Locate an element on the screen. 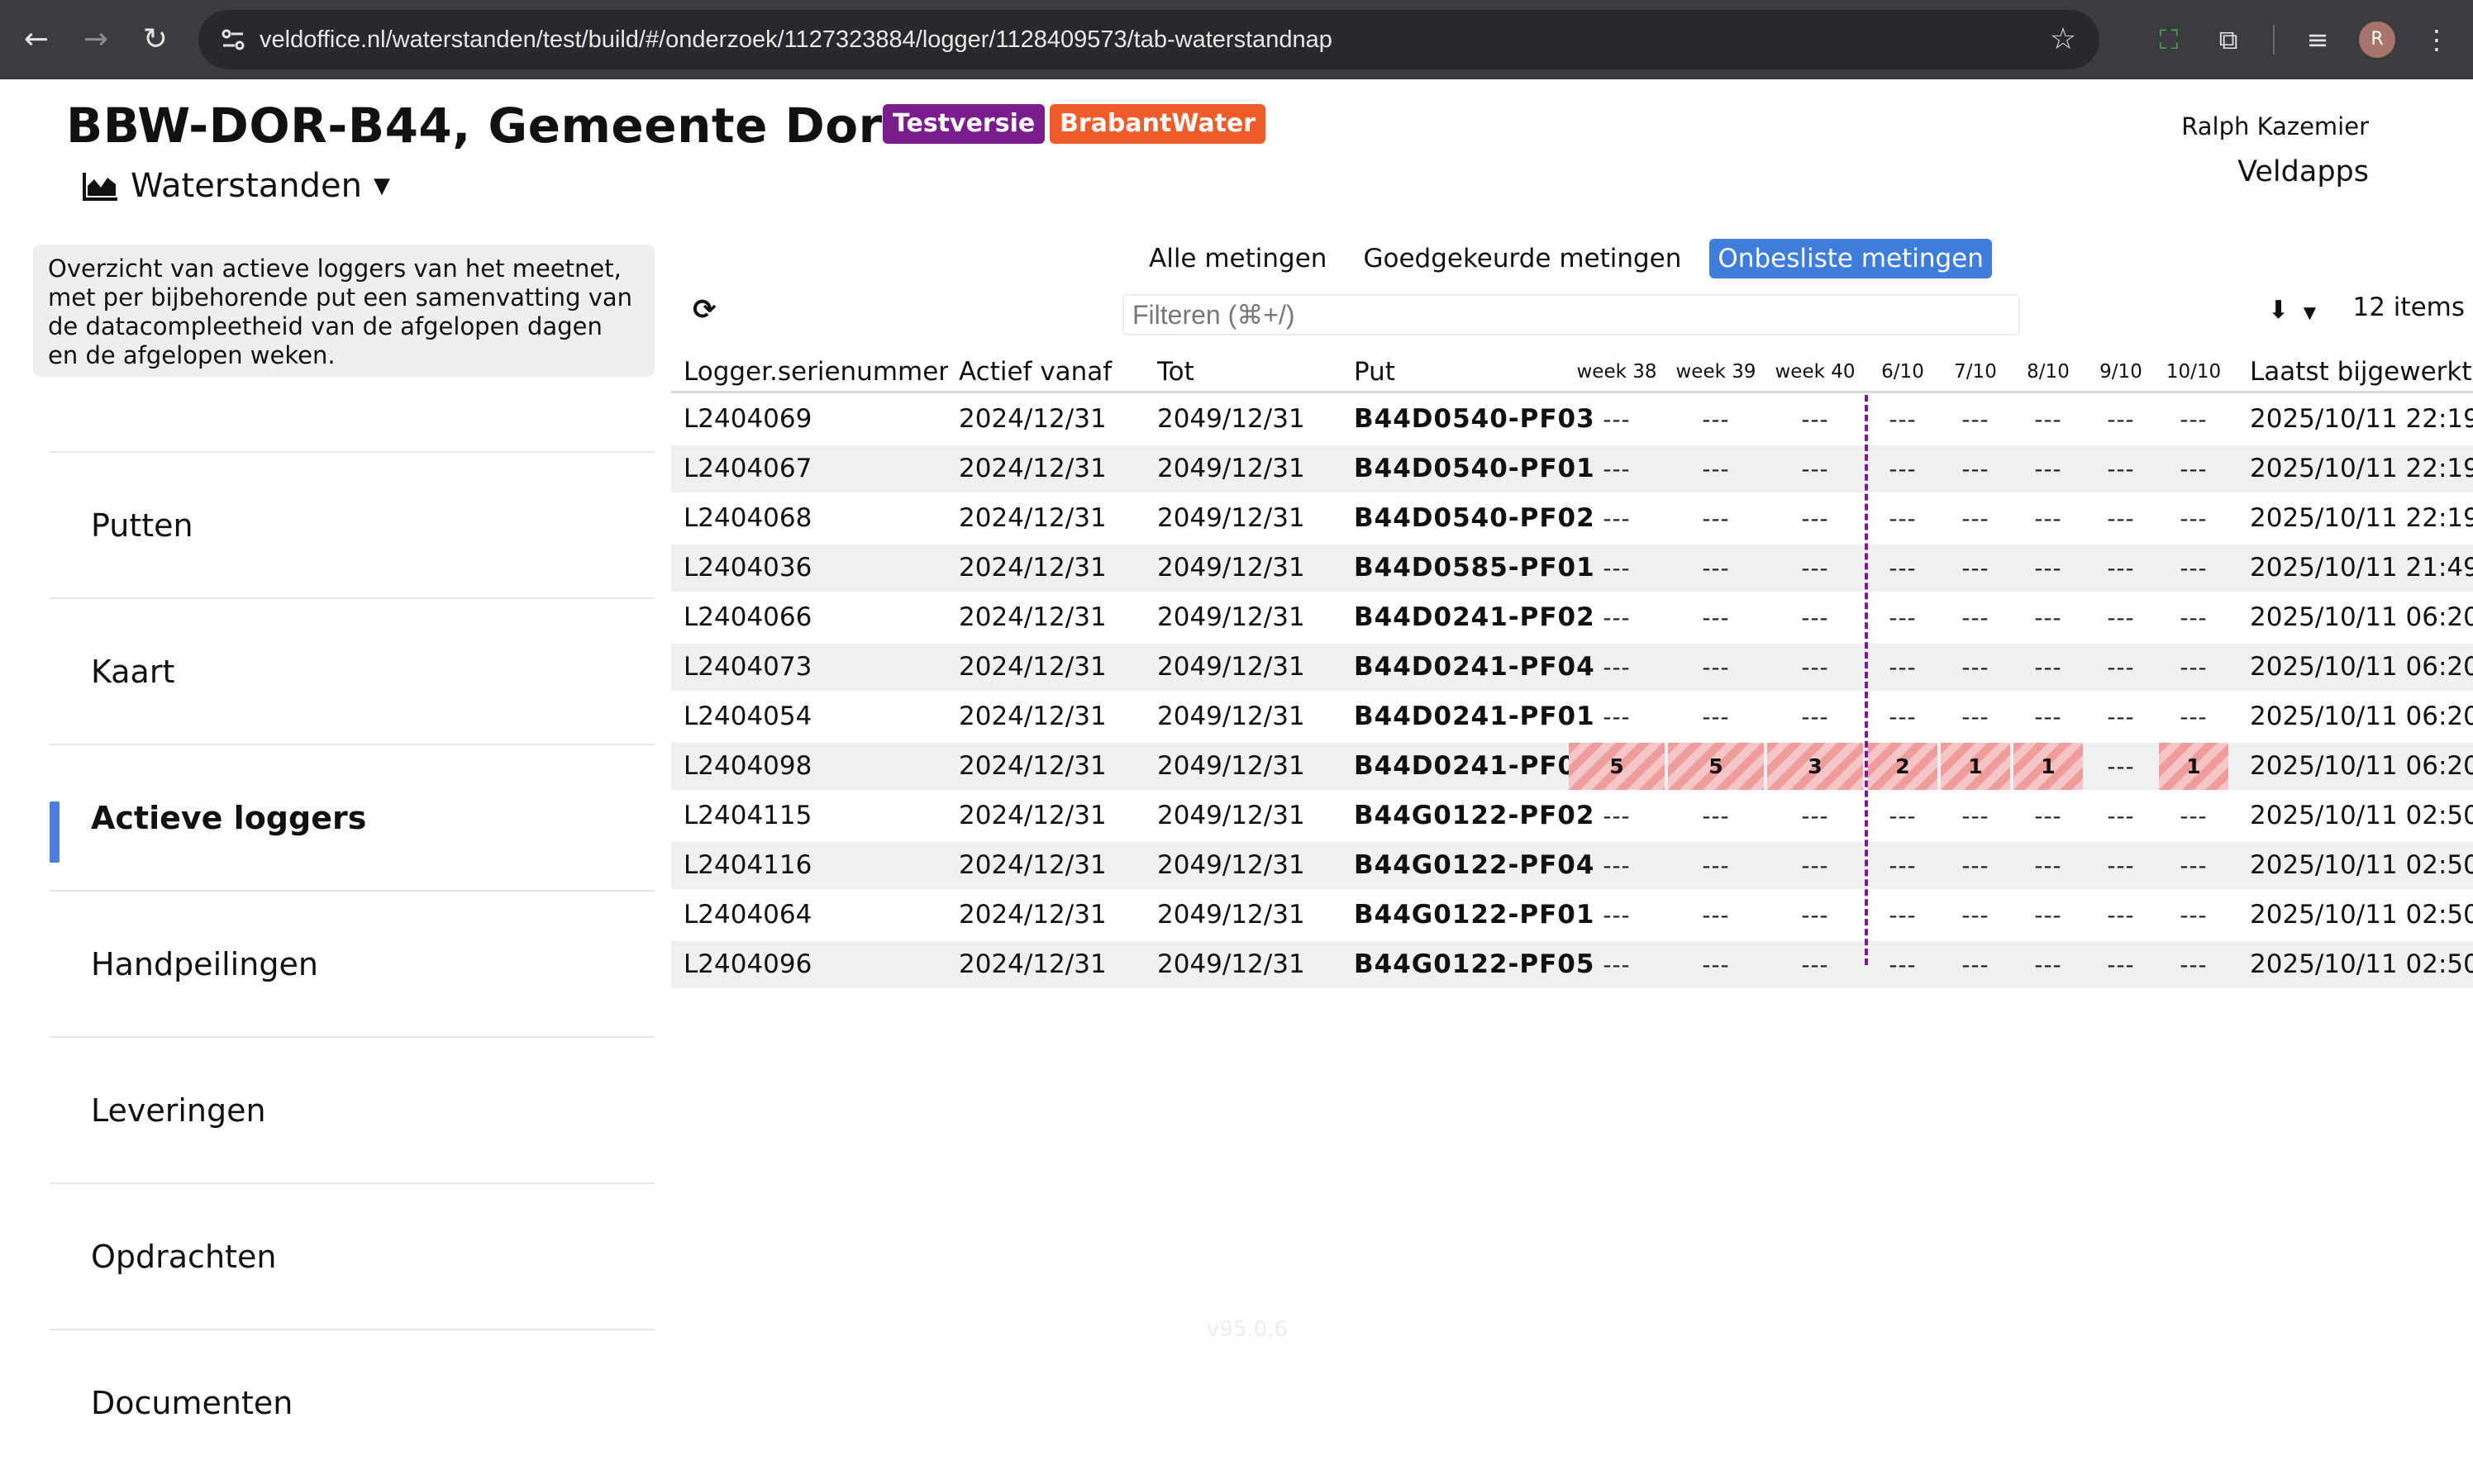  put-link: B44D0540-PF01 is located at coordinates (1478, 468).